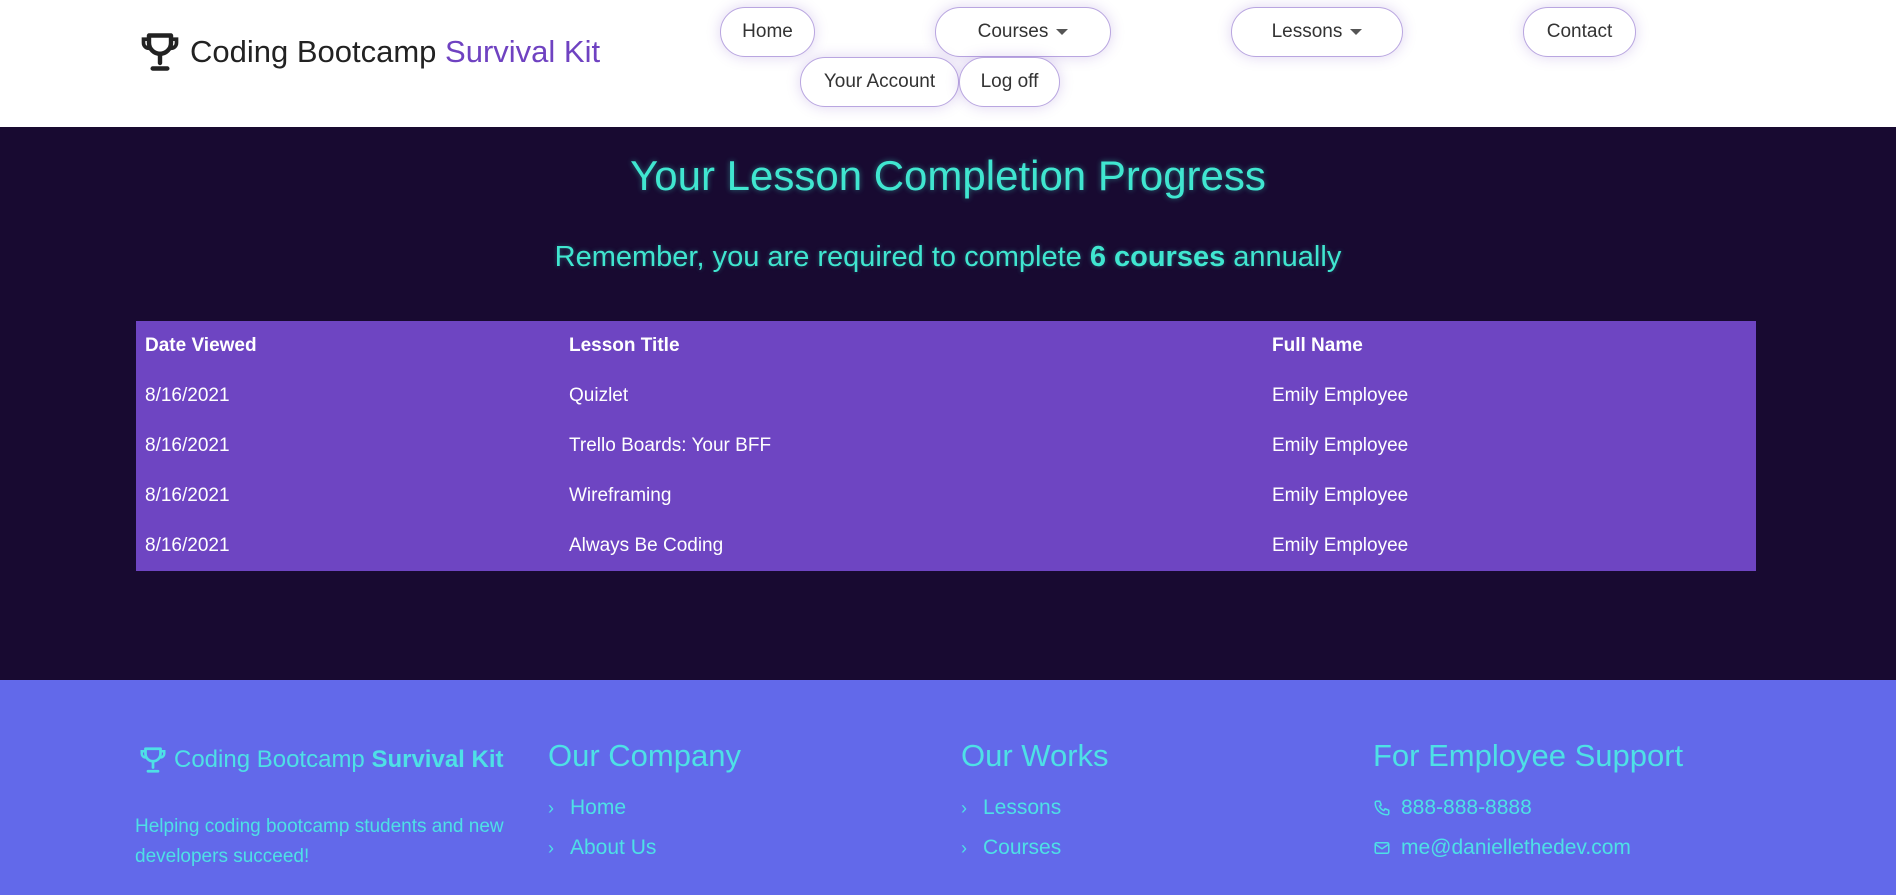 The height and width of the screenshot is (895, 1896). I want to click on footer-link-courses: › Courses, so click(1035, 848).